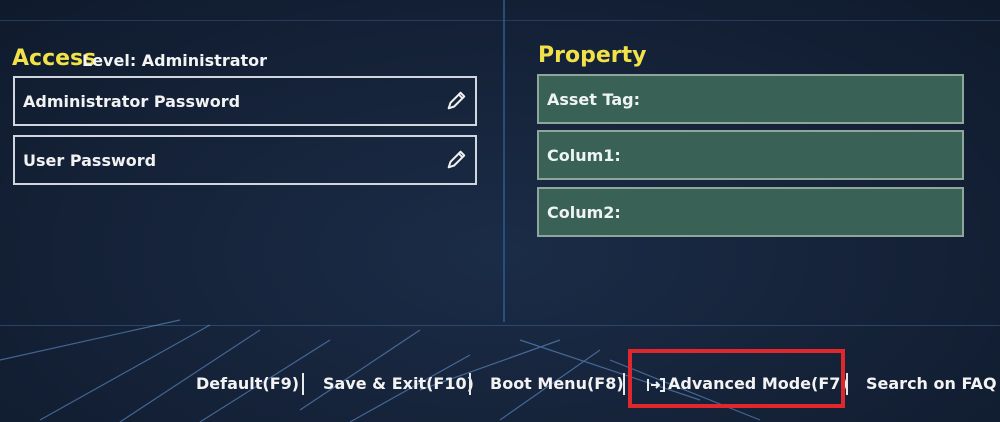  I want to click on default-button: Default(F9), so click(247, 383).